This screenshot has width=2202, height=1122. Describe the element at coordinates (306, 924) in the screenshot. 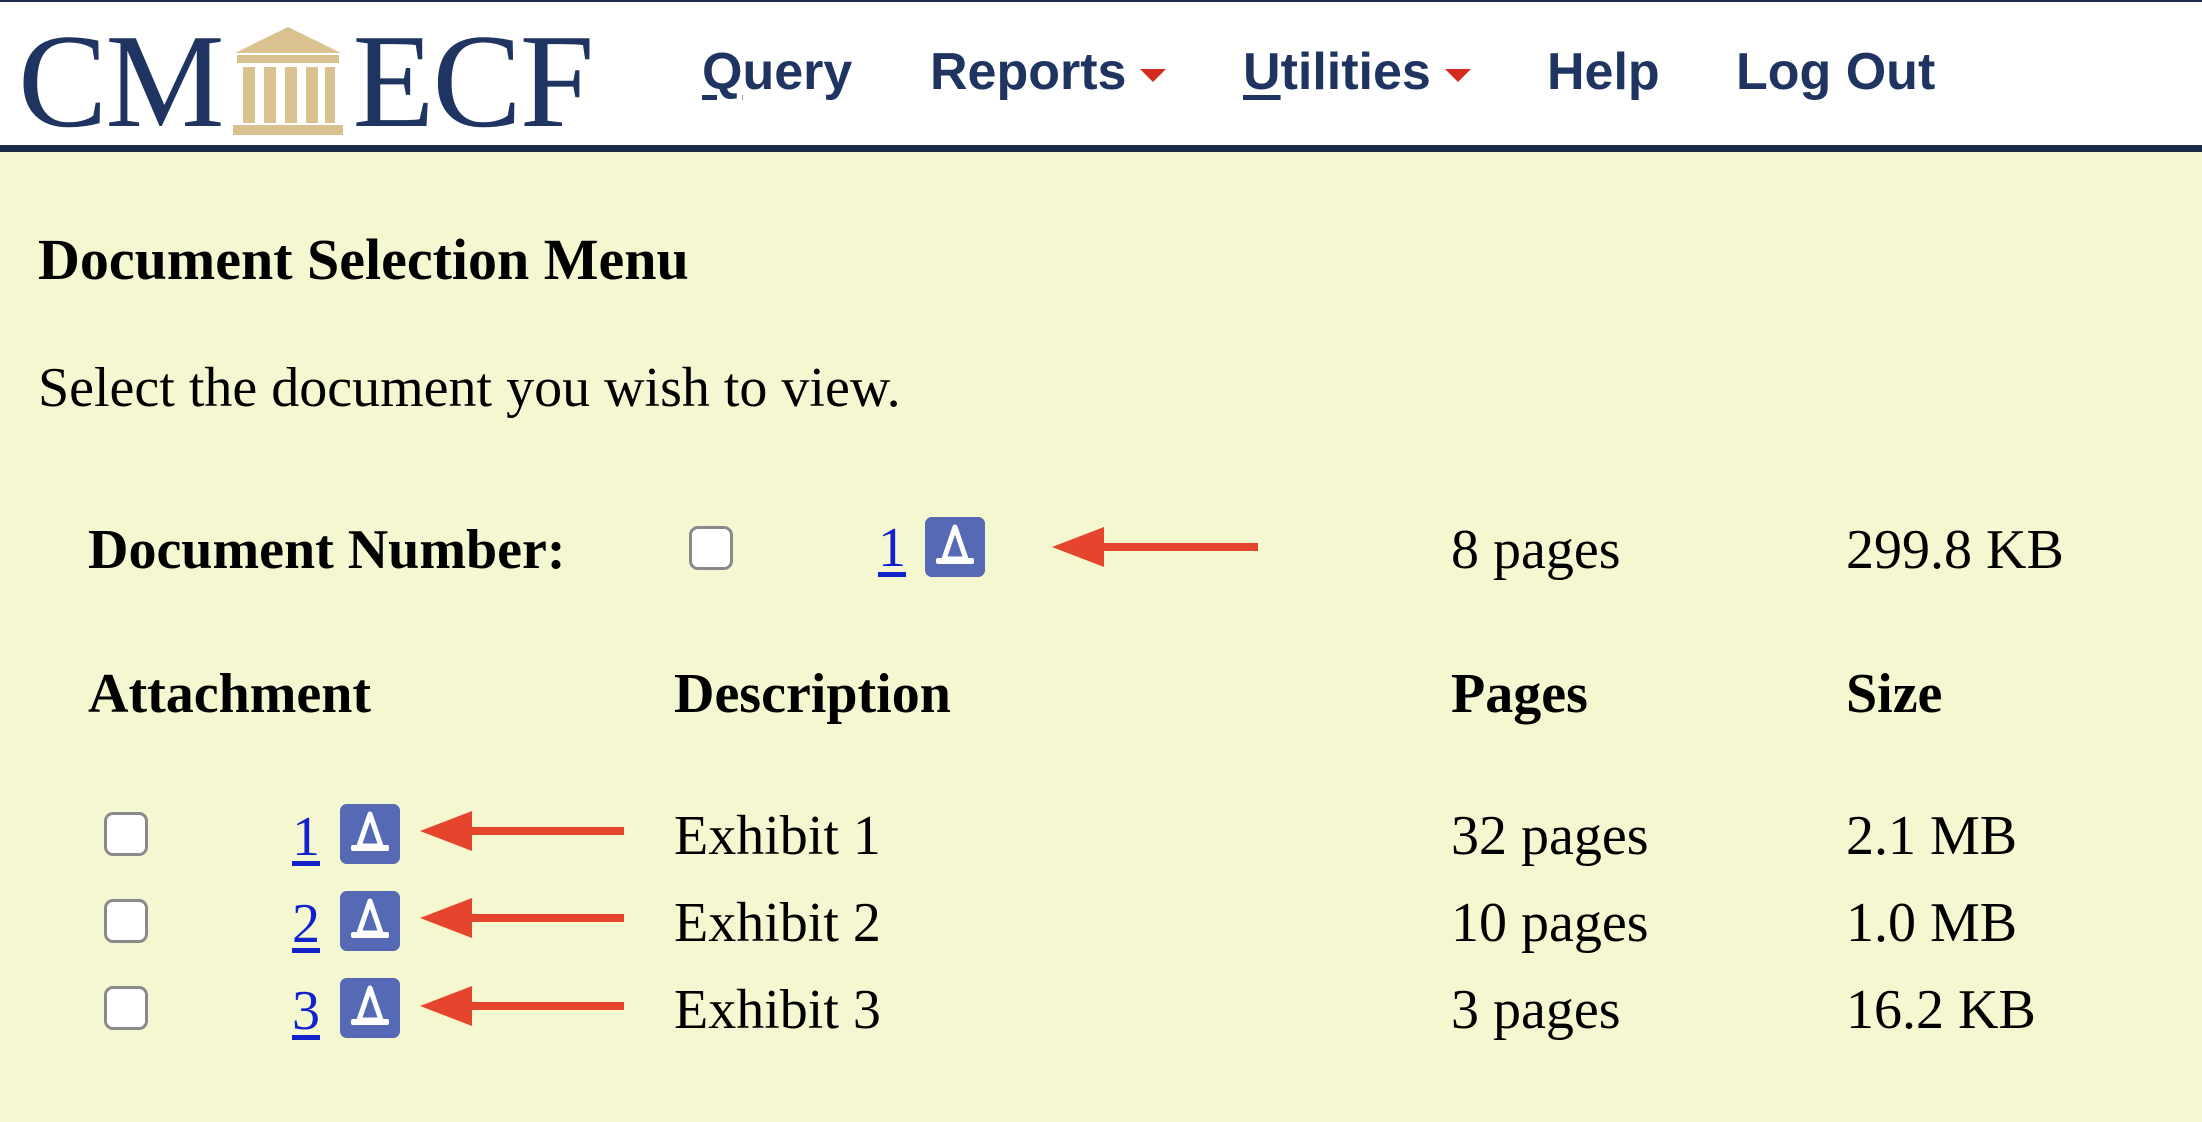

I see `attachment-link: 2` at that location.